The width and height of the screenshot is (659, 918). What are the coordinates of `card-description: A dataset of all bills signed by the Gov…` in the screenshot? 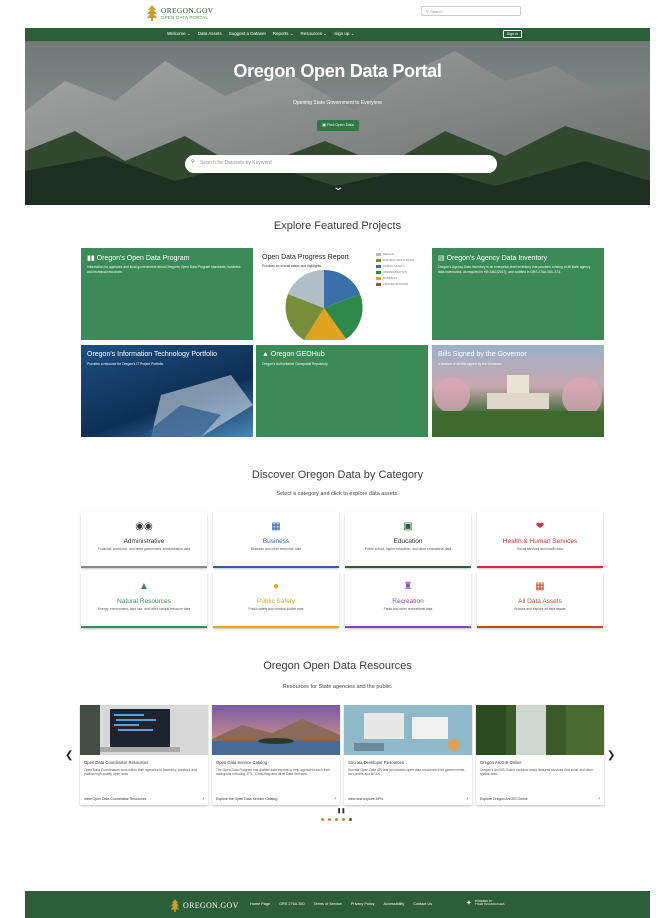 It's located at (470, 364).